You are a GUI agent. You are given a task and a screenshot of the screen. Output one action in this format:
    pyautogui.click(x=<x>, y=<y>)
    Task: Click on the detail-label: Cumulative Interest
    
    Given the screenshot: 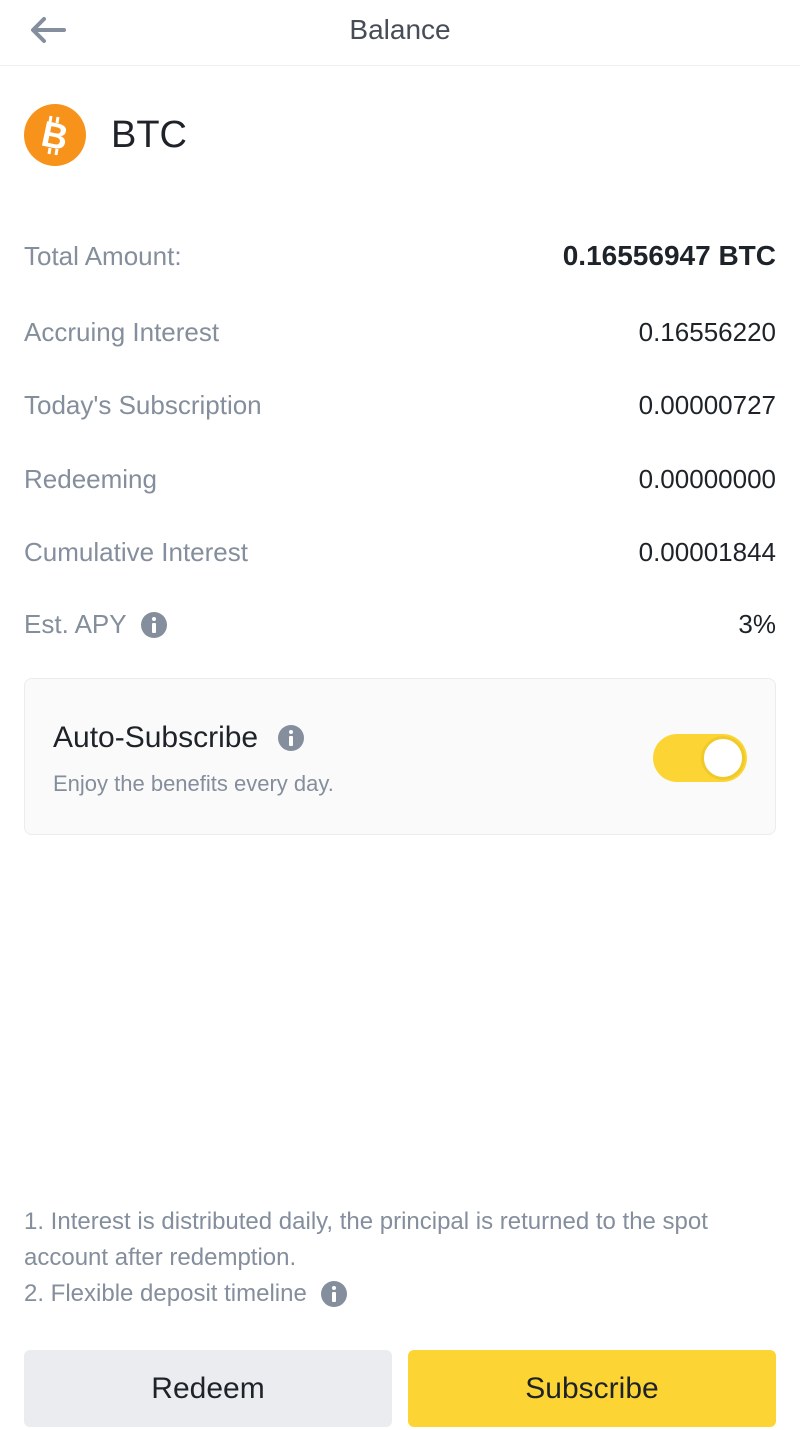 What is the action you would take?
    pyautogui.click(x=136, y=552)
    